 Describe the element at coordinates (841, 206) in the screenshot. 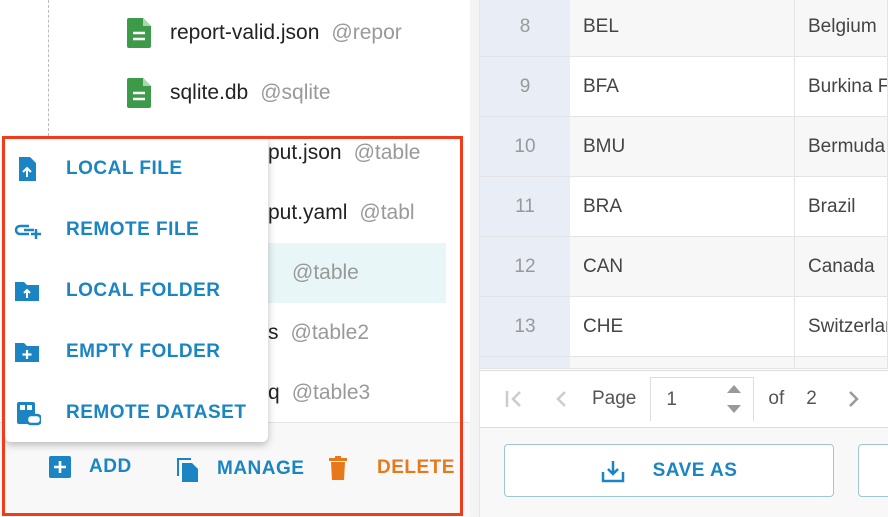

I see `cell-name: Brazil` at that location.